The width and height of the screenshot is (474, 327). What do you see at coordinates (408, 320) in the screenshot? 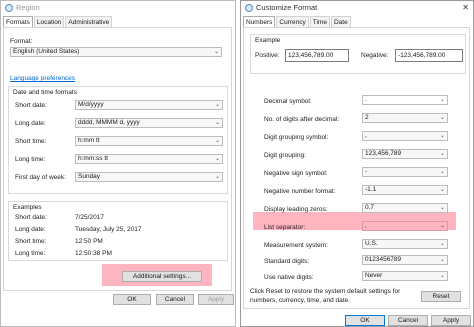
I see `customize-cancel-button: Cancel` at bounding box center [408, 320].